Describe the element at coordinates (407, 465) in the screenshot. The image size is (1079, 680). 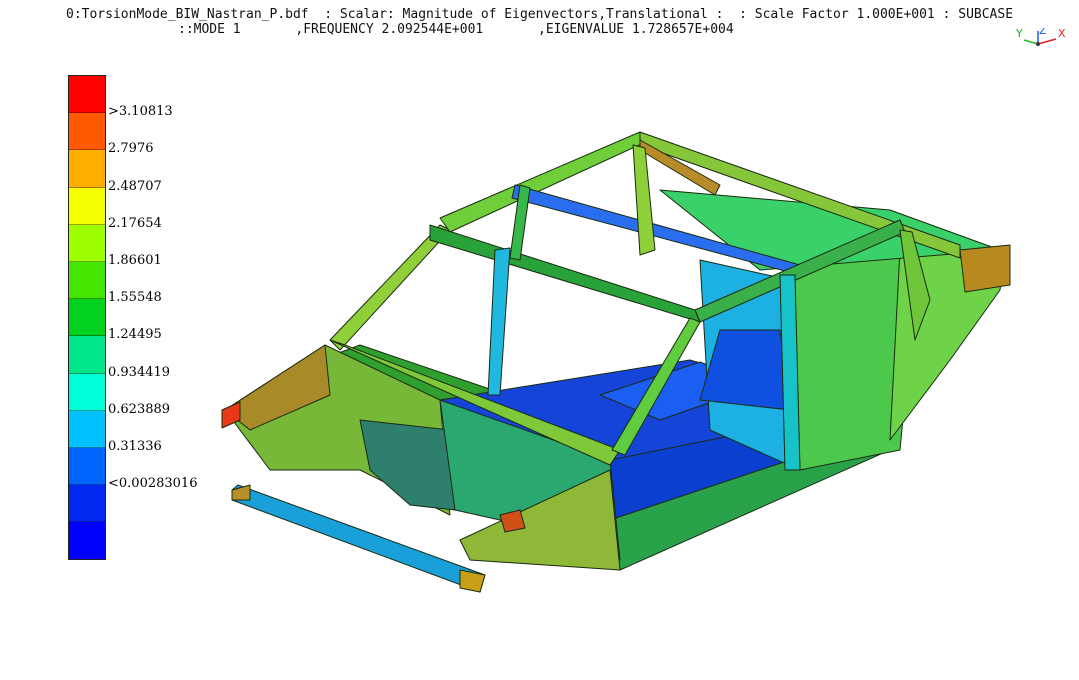
I see `wheel-arch-left` at that location.